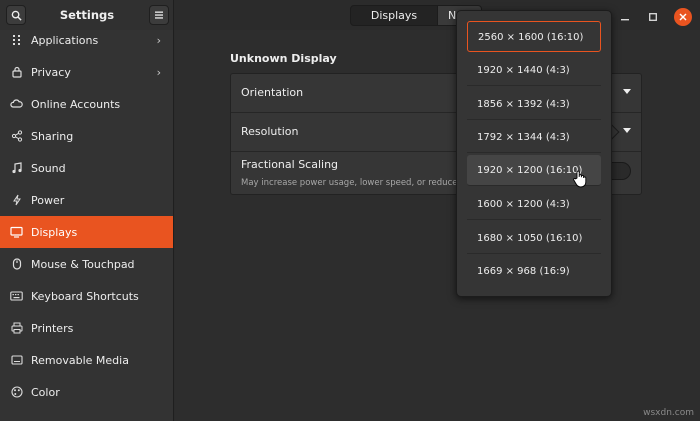  What do you see at coordinates (16, 392) in the screenshot?
I see `palette-icon` at bounding box center [16, 392].